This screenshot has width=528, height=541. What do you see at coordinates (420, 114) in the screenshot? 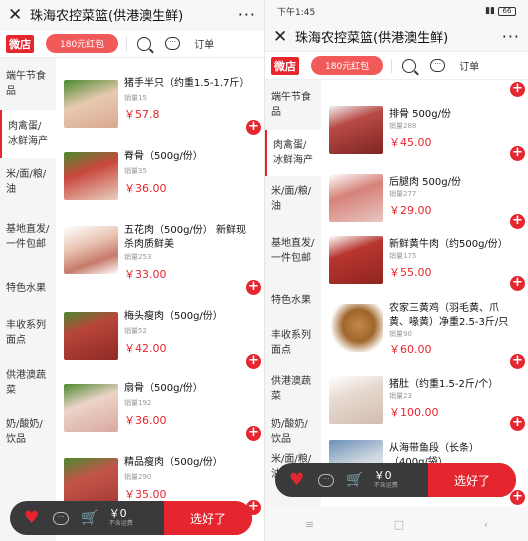
I see `product-name: 排骨 500g/份` at bounding box center [420, 114].